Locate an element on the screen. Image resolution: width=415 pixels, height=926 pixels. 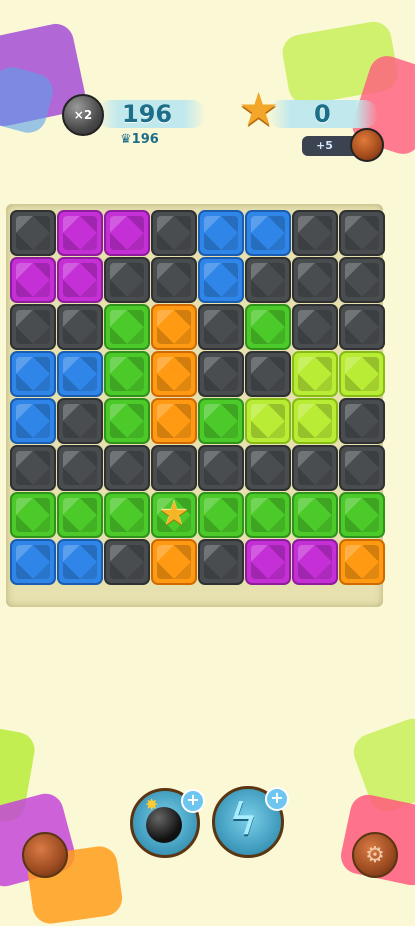
bonus-coin-icon is located at coordinates (367, 145).